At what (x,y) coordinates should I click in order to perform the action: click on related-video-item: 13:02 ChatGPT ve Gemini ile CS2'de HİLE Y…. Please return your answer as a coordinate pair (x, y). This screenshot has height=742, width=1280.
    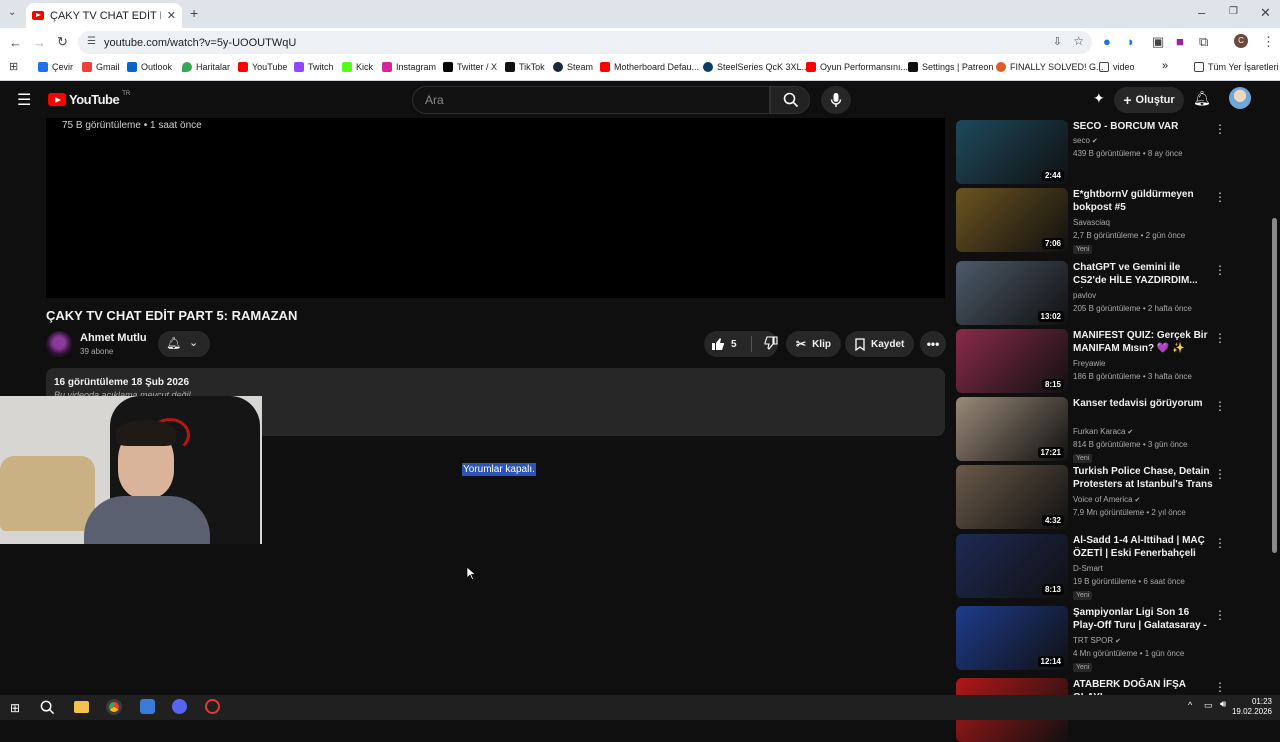
    Looking at the image, I should click on (1098, 293).